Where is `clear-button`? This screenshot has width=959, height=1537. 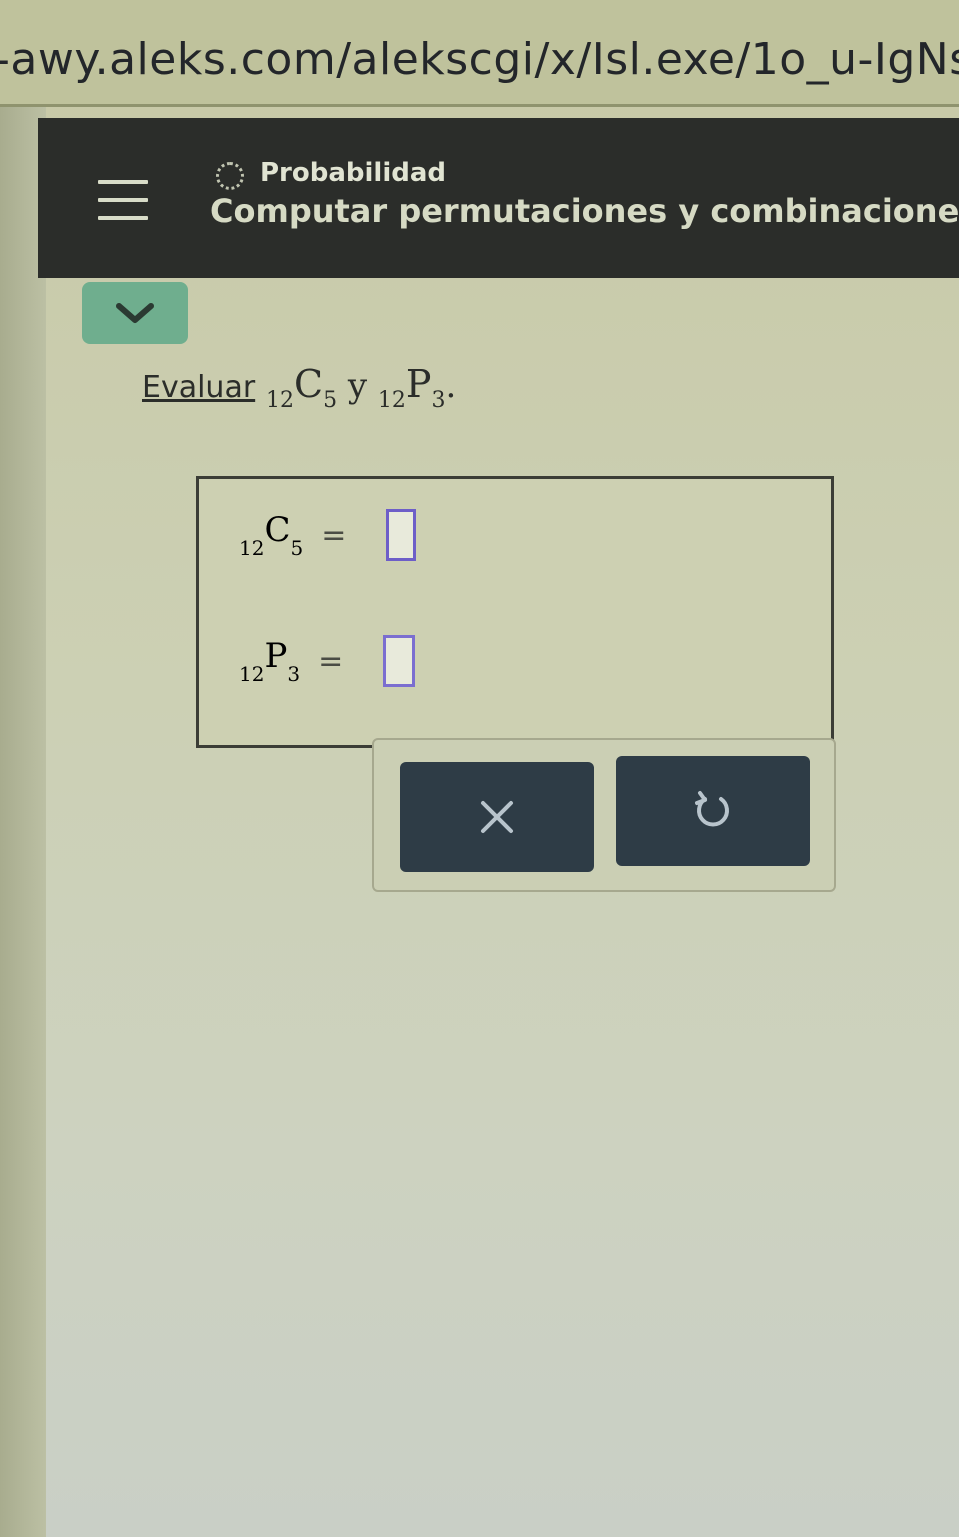 clear-button is located at coordinates (497, 817).